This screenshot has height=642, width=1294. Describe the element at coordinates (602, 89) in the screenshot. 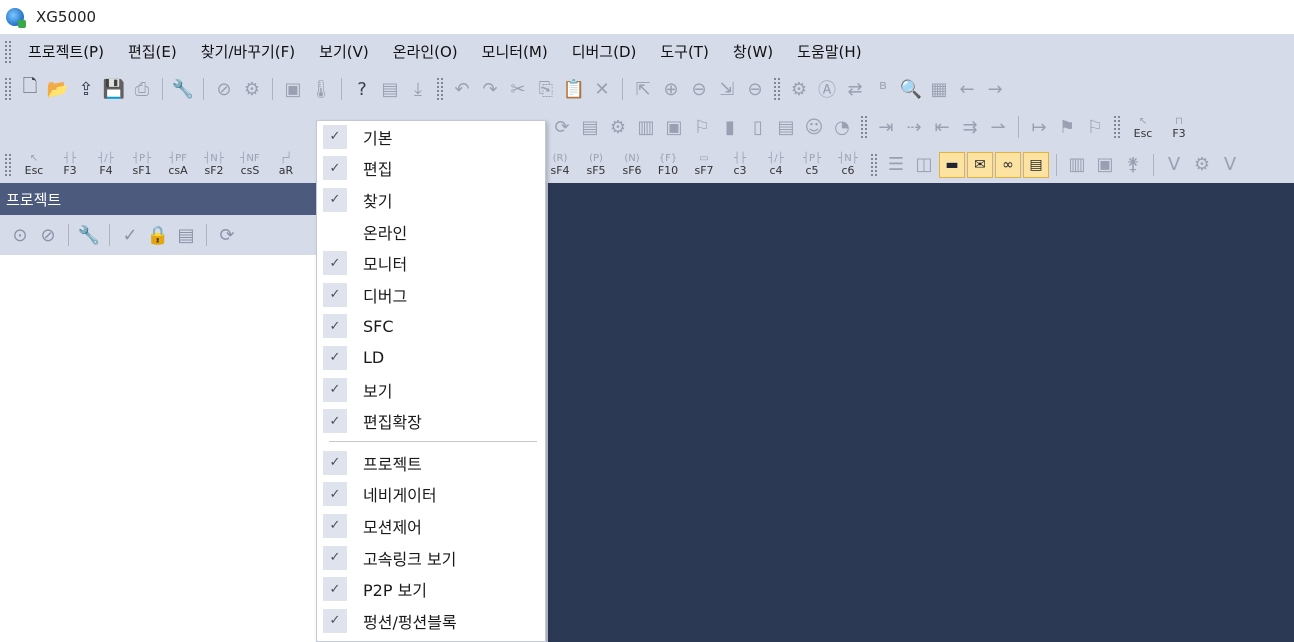

I see `delete-icon: ✕` at that location.